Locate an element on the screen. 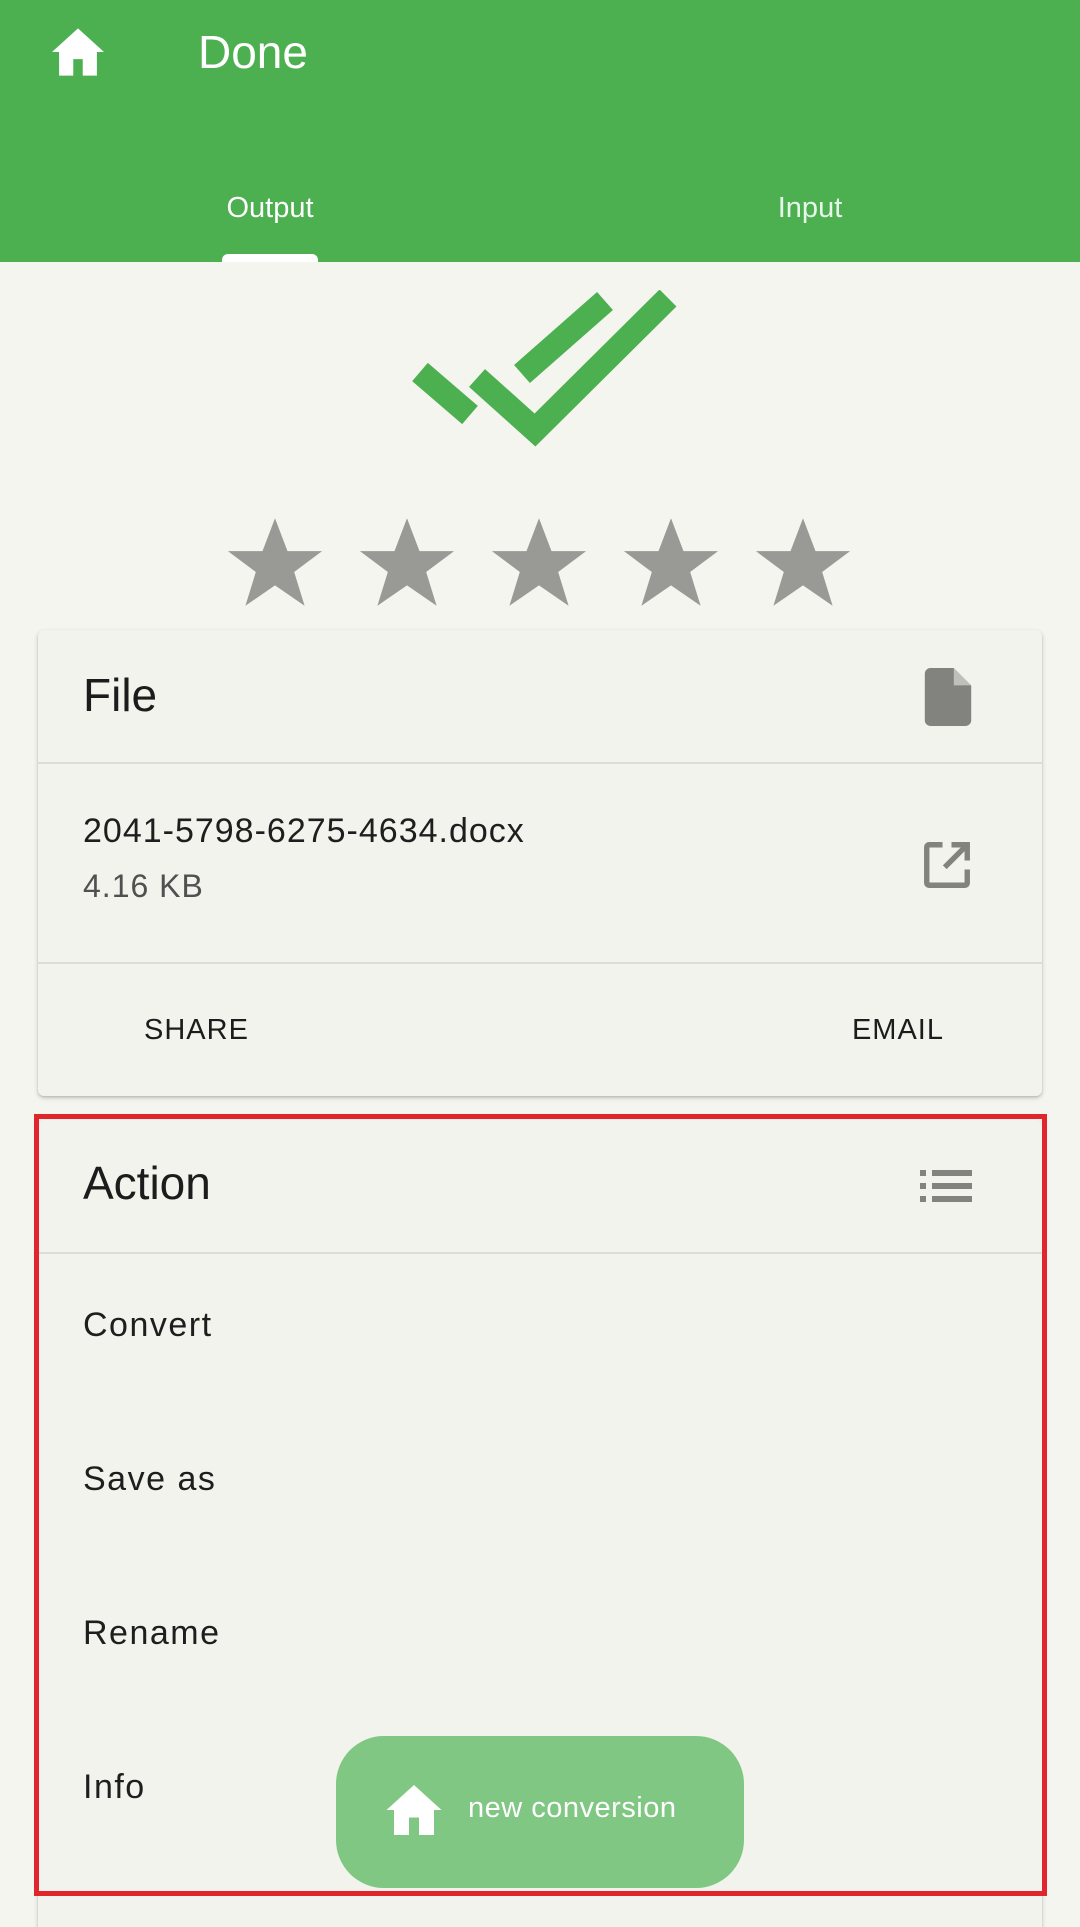  action-item-label: Save as is located at coordinates (150, 1479).